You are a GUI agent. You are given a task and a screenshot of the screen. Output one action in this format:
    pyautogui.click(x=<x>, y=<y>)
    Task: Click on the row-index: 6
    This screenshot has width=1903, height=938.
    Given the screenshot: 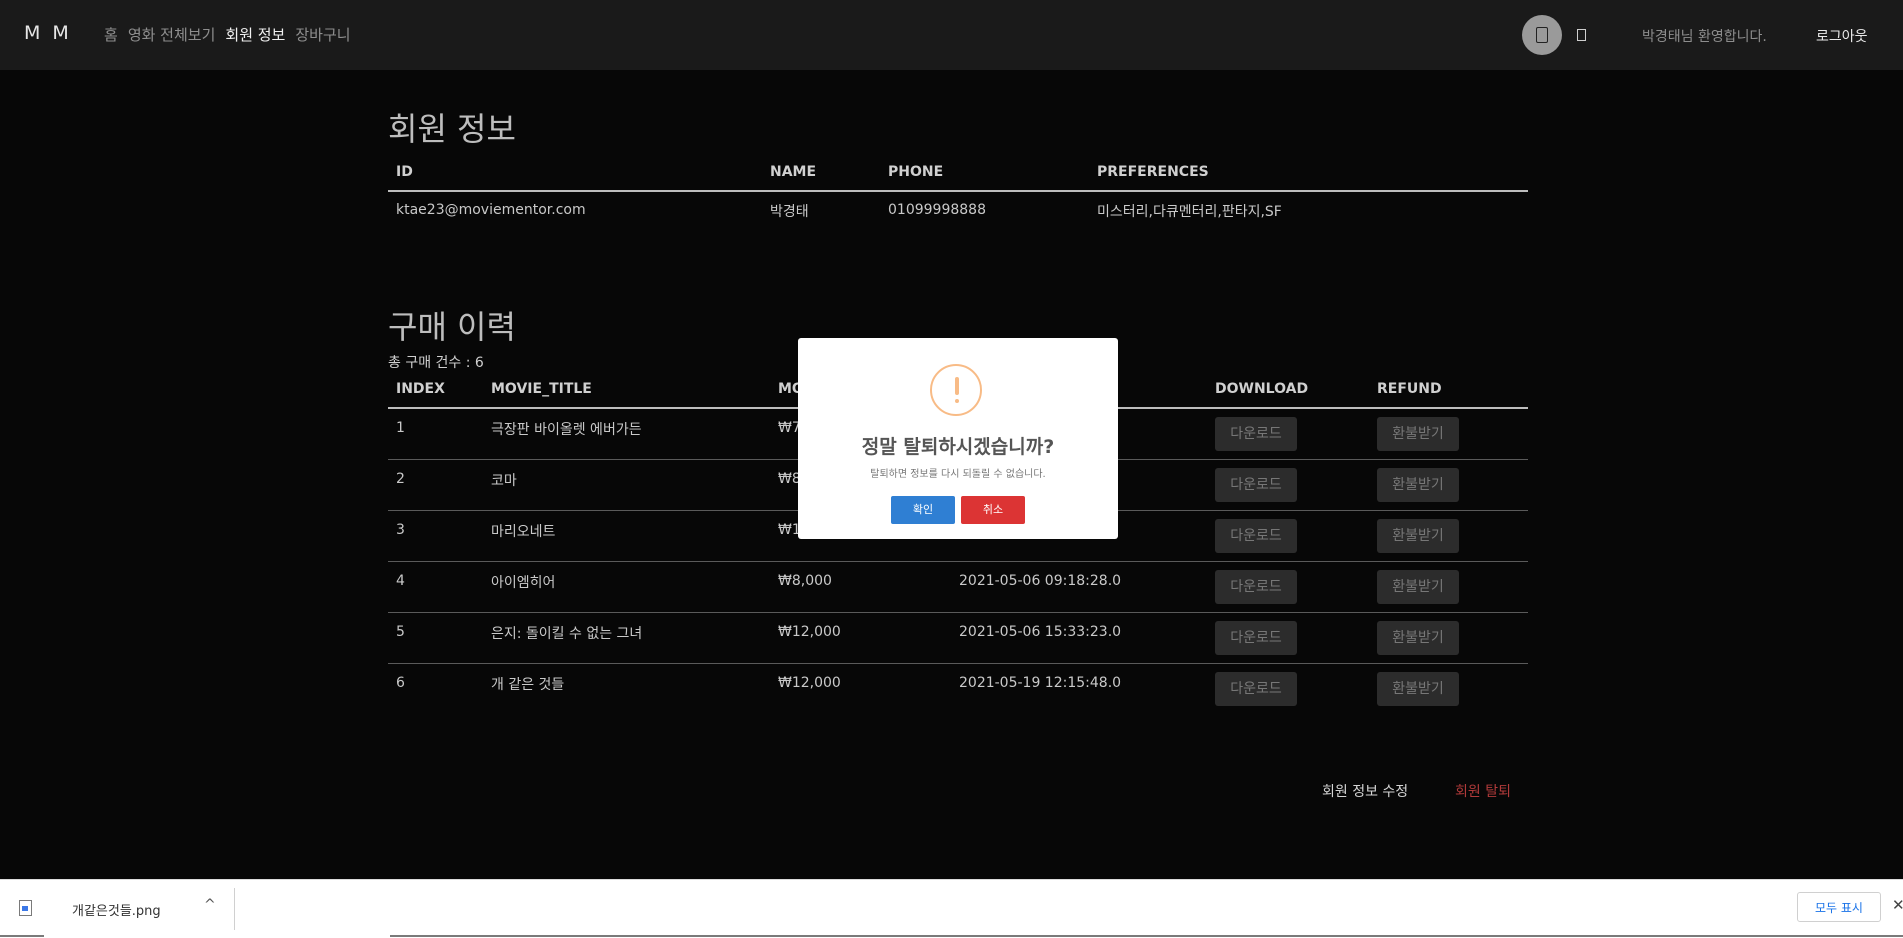 What is the action you would take?
    pyautogui.click(x=400, y=683)
    